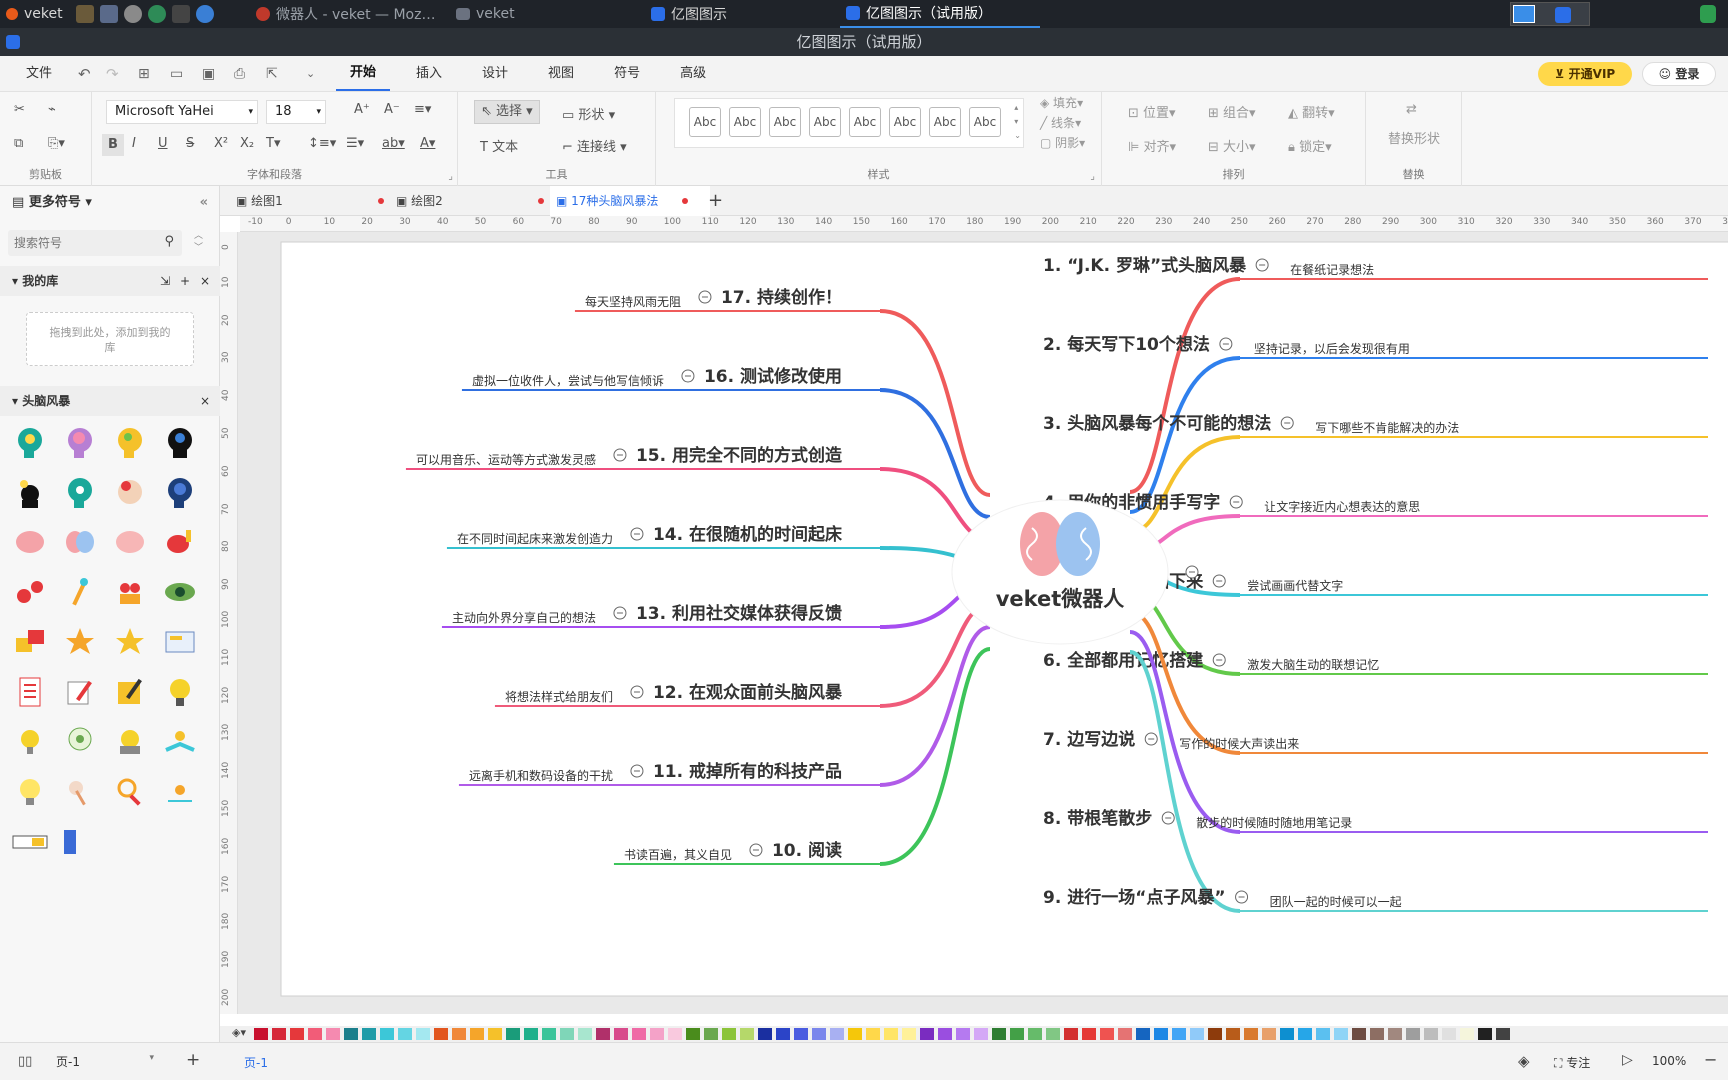 The height and width of the screenshot is (1080, 1728). What do you see at coordinates (748, 692) in the screenshot?
I see `branch-title: 12. 在观众面前头脑风暴` at bounding box center [748, 692].